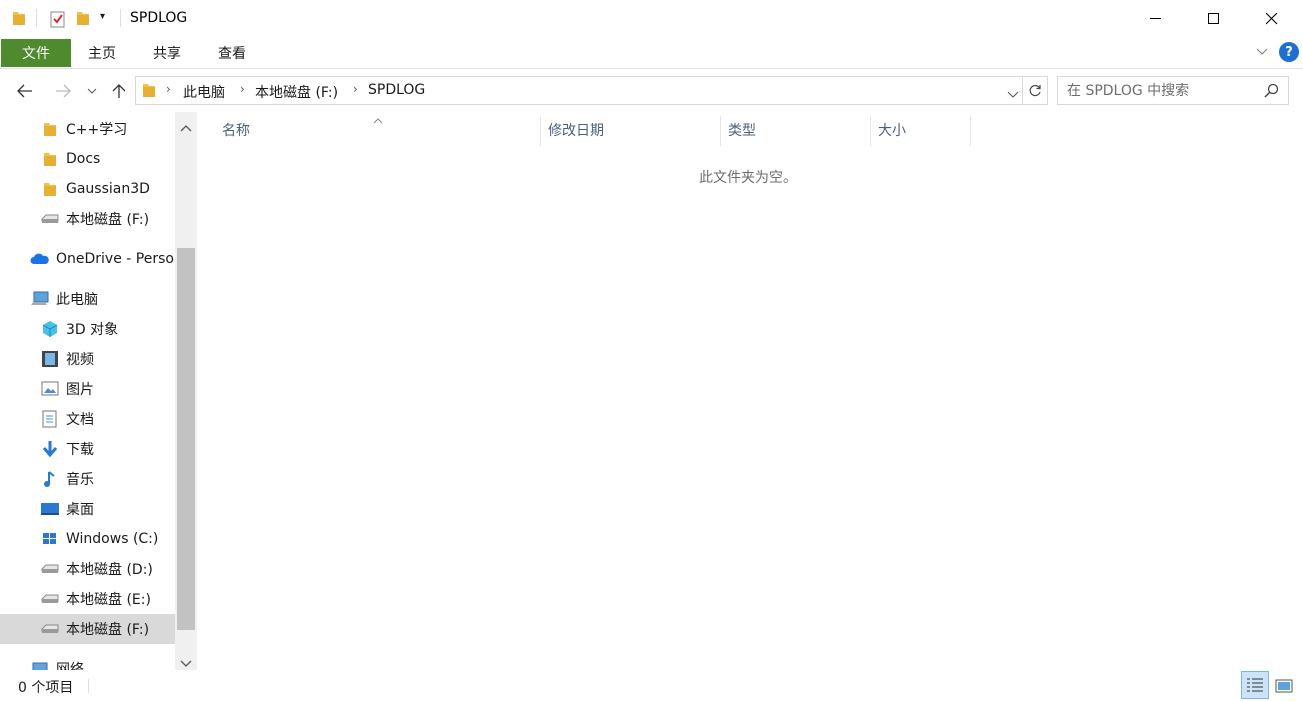 This screenshot has height=701, width=1303. I want to click on nav-item-desktop: 桌面, so click(87, 509).